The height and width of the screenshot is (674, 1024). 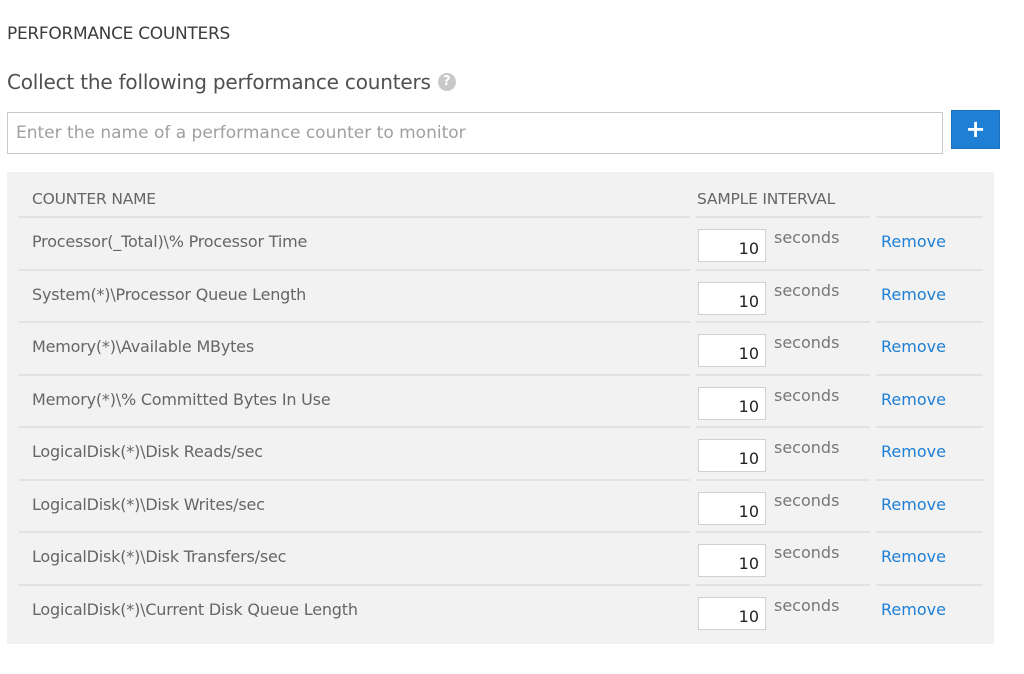 What do you see at coordinates (446, 82) in the screenshot?
I see `help-icon: ?` at bounding box center [446, 82].